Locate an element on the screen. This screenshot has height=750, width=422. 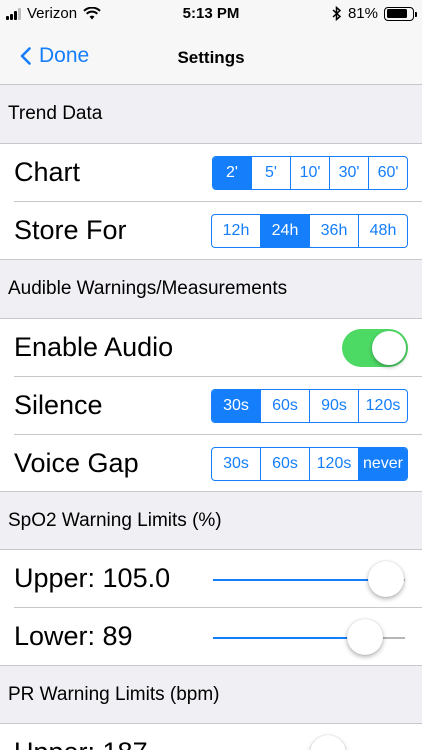
silence-label: Silence is located at coordinates (58, 405).